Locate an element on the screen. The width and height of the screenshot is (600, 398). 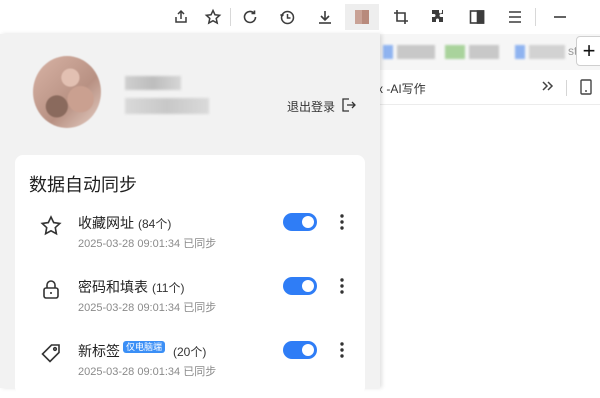
sync-item-count: (84个) is located at coordinates (155, 223).